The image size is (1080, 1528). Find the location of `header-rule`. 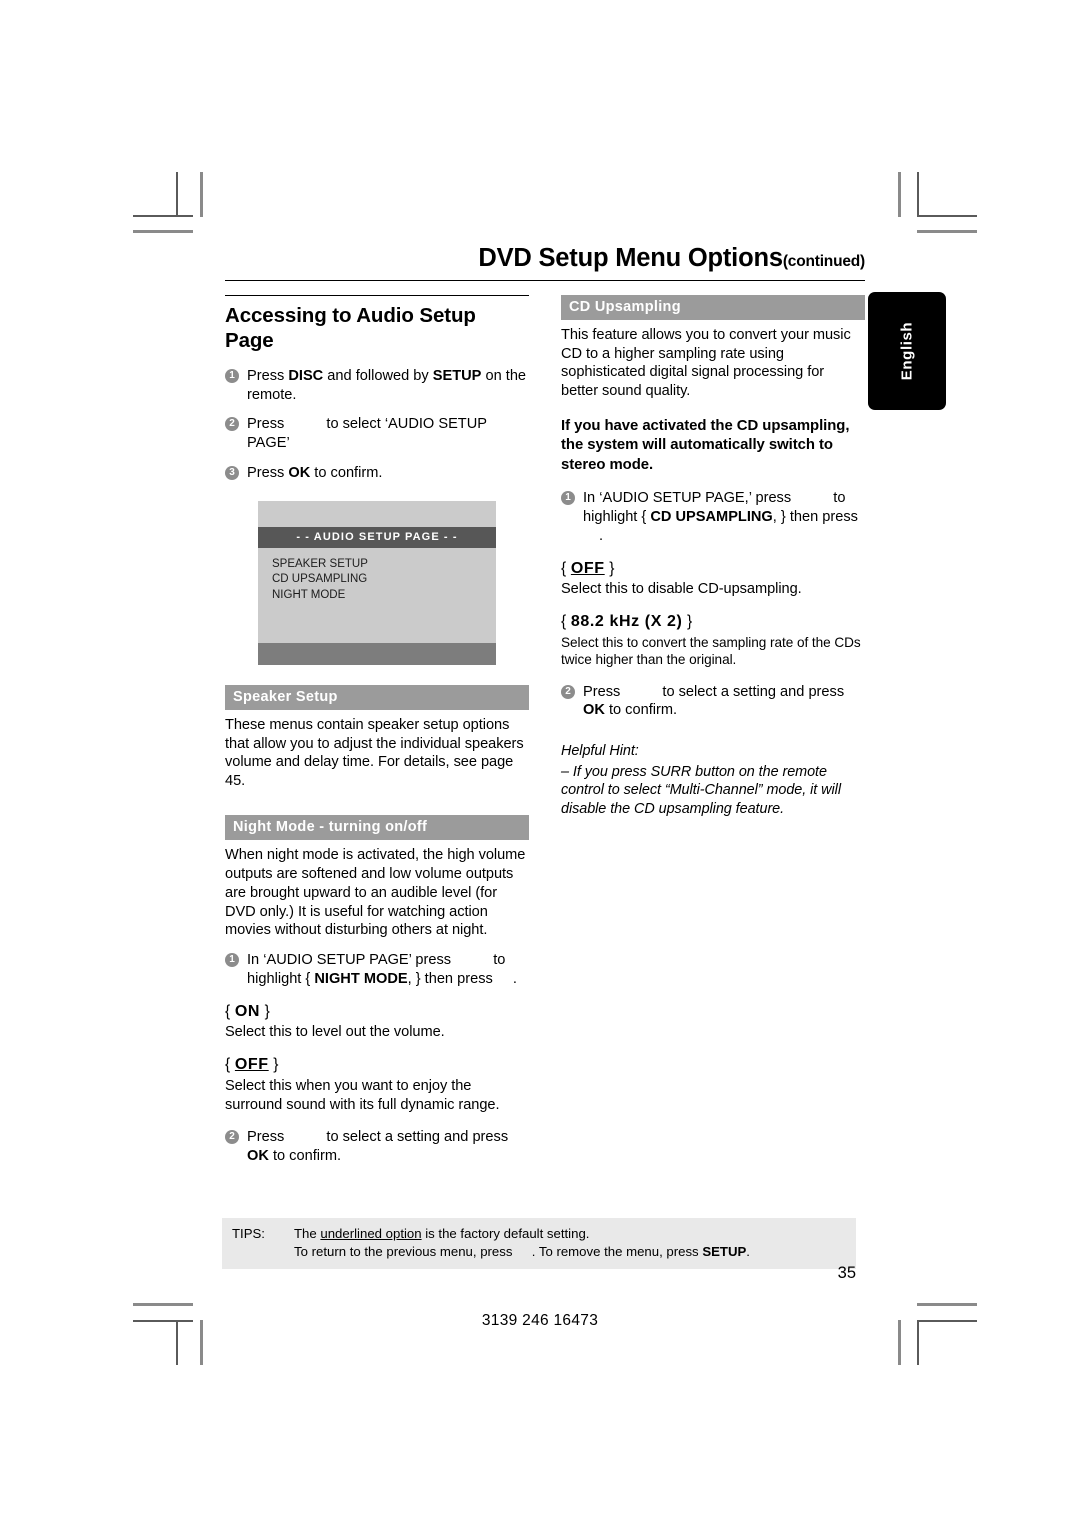

header-rule is located at coordinates (545, 280).